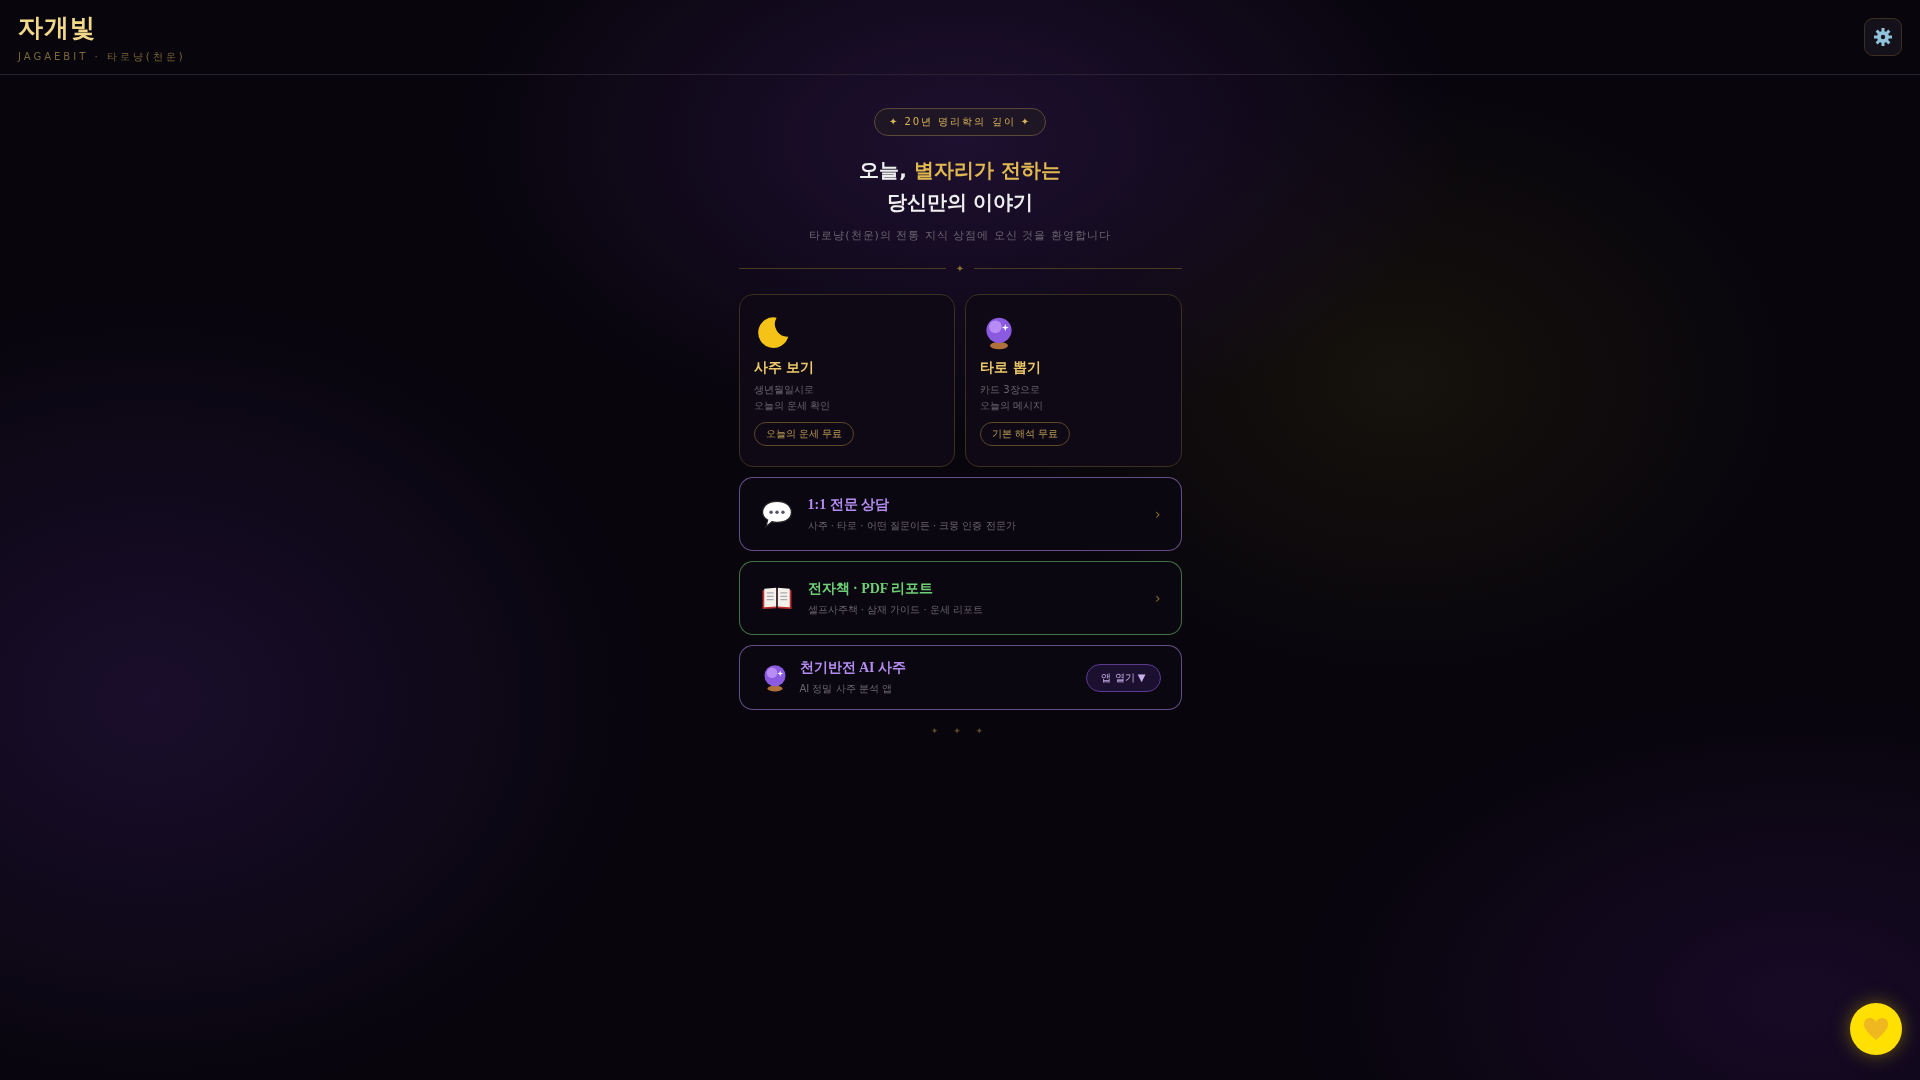  I want to click on settings-icon, so click(1883, 37).